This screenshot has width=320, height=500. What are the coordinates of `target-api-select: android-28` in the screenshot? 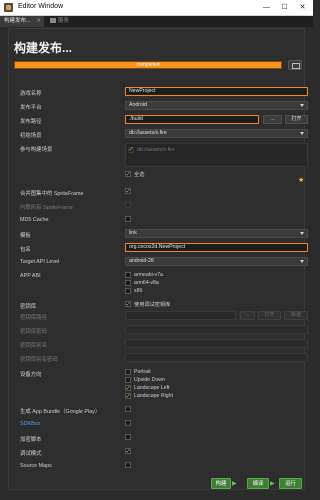 It's located at (216, 261).